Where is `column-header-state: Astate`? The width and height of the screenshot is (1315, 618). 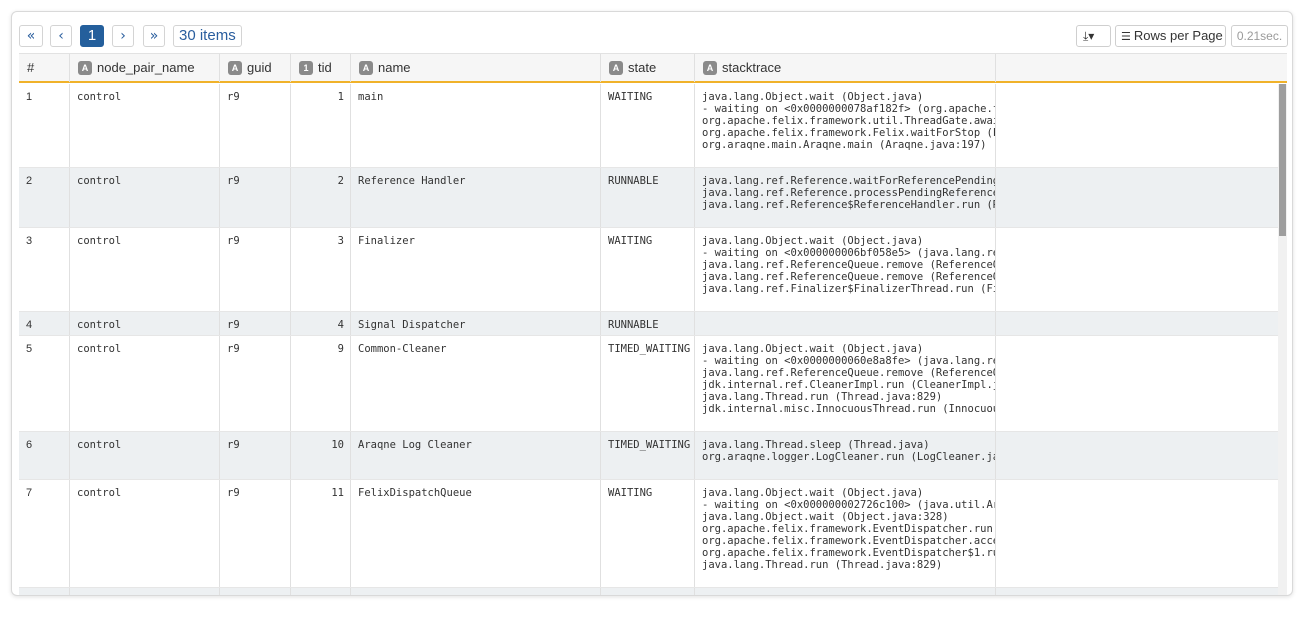
column-header-state: Astate is located at coordinates (648, 68).